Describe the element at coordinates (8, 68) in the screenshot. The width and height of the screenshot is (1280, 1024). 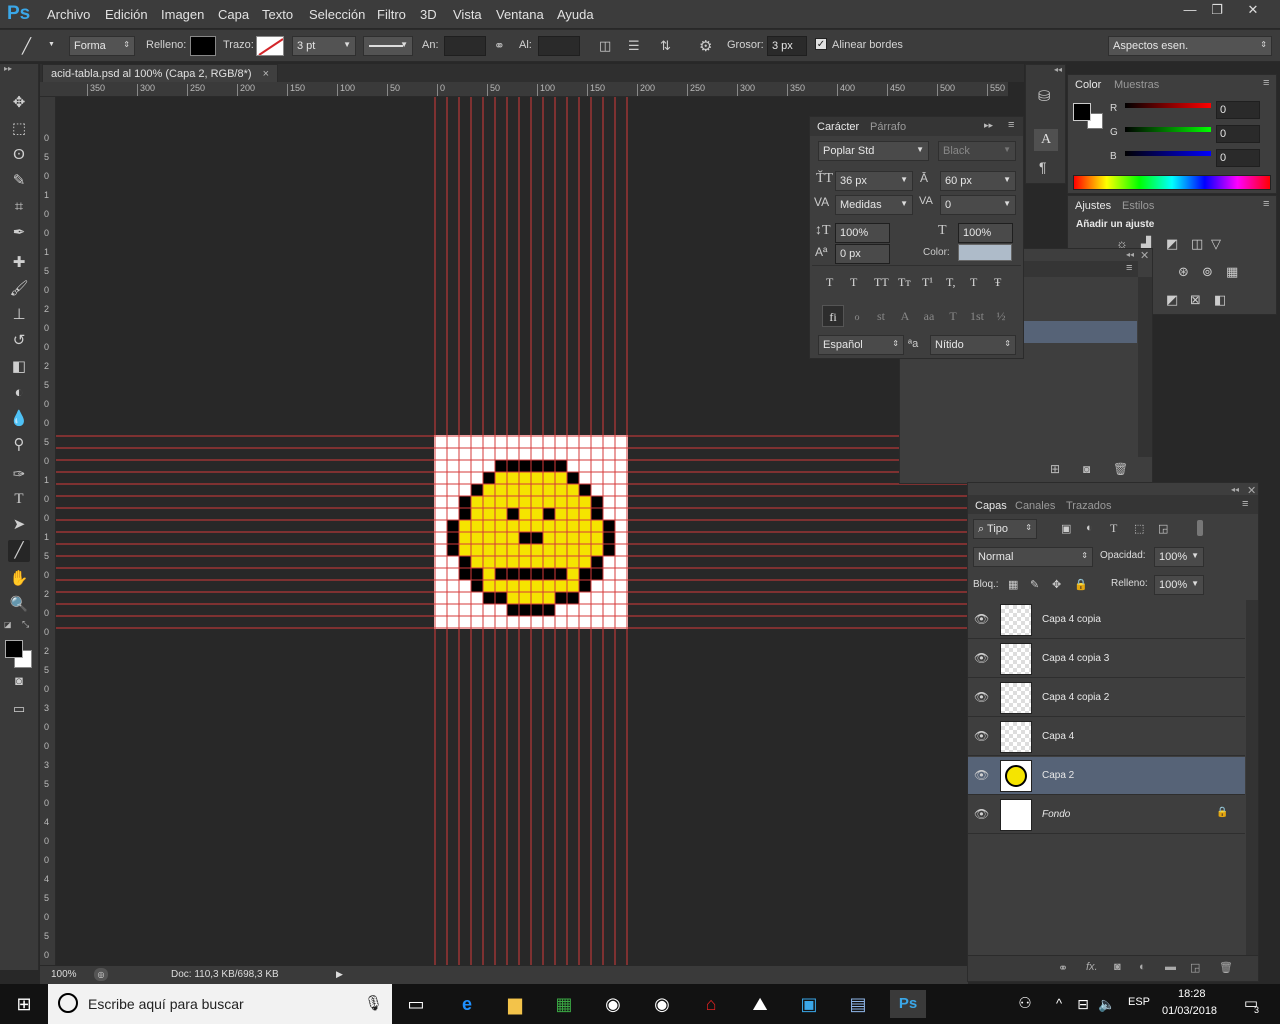
I see `collapse-toolbox-icon: ▸▸` at that location.